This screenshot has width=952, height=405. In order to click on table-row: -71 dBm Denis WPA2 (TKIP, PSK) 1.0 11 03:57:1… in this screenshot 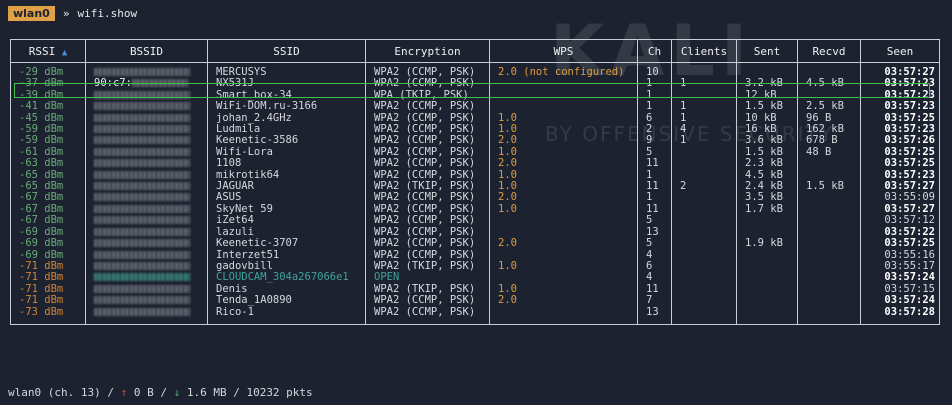, I will do `click(475, 289)`.